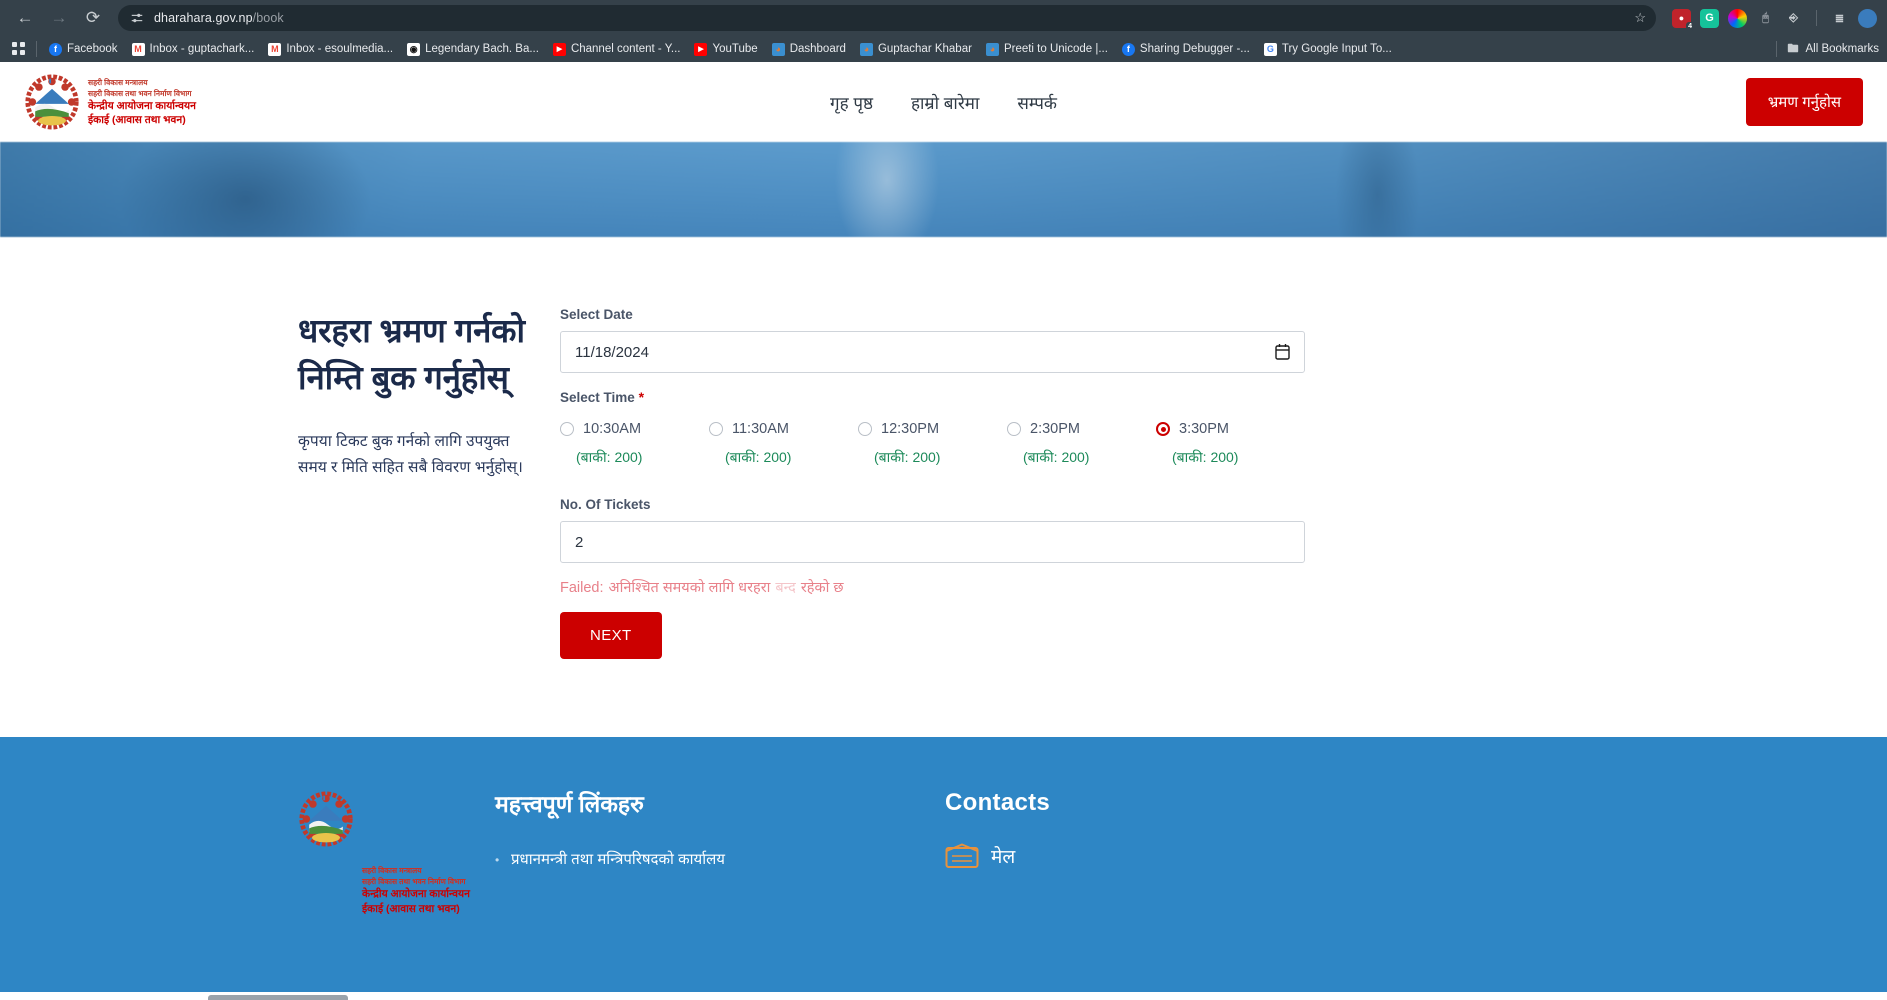 The height and width of the screenshot is (1000, 1887). What do you see at coordinates (1204, 429) in the screenshot?
I see `time-label-330pm: 3:30PM` at bounding box center [1204, 429].